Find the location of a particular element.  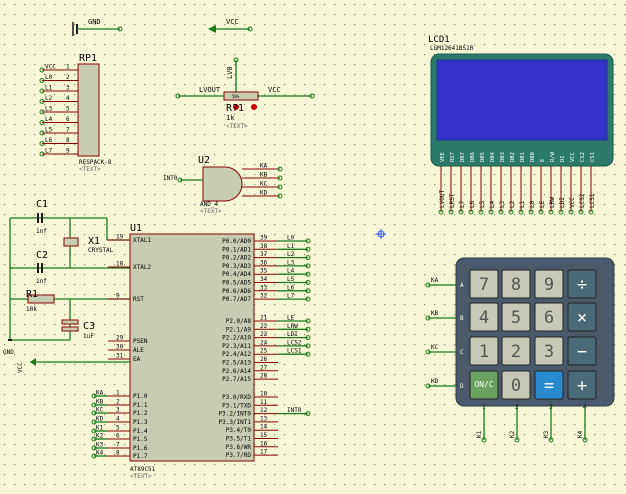

keypad-key-label: = is located at coordinates (549, 386).